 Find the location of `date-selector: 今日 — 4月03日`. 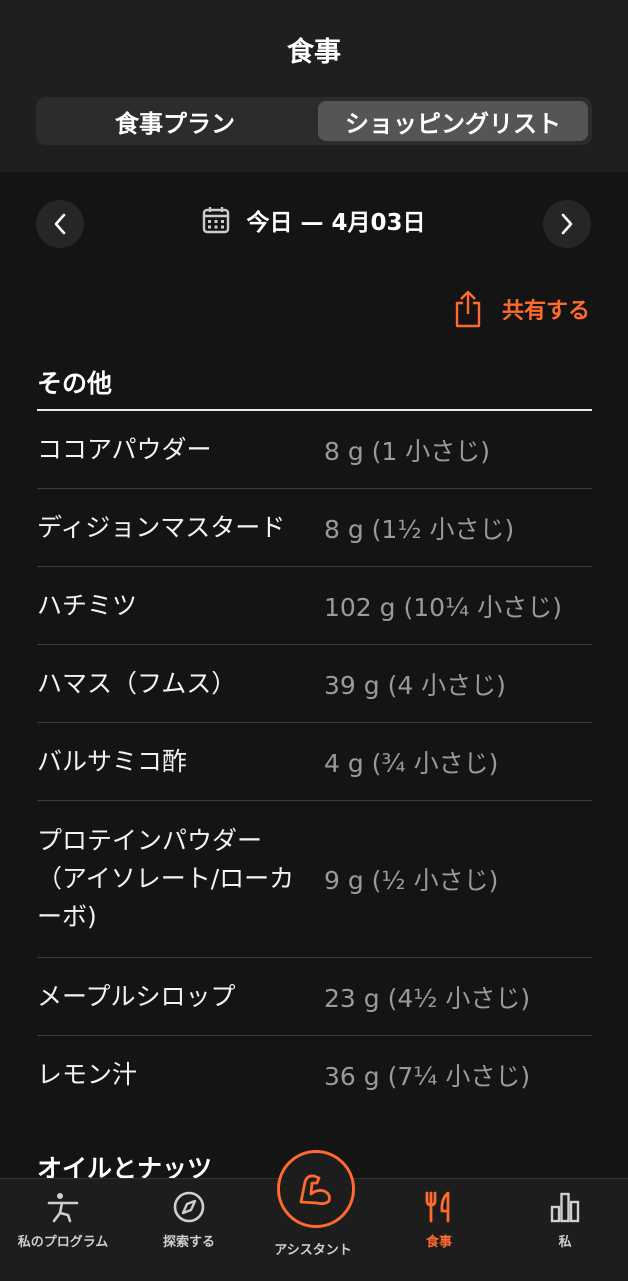

date-selector: 今日 — 4月03日 is located at coordinates (314, 220).